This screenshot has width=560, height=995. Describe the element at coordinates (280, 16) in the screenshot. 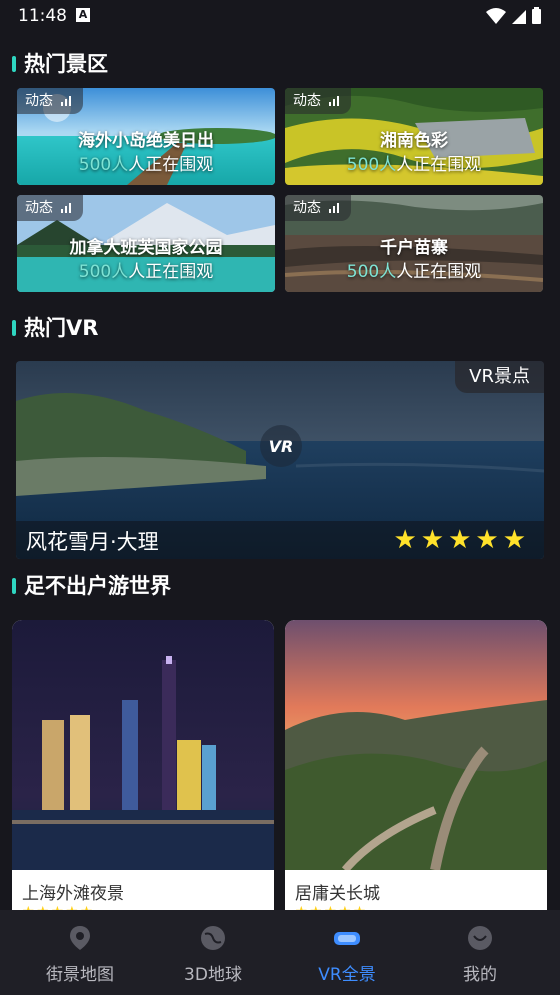

I see `status-bar: 11:48 A` at that location.